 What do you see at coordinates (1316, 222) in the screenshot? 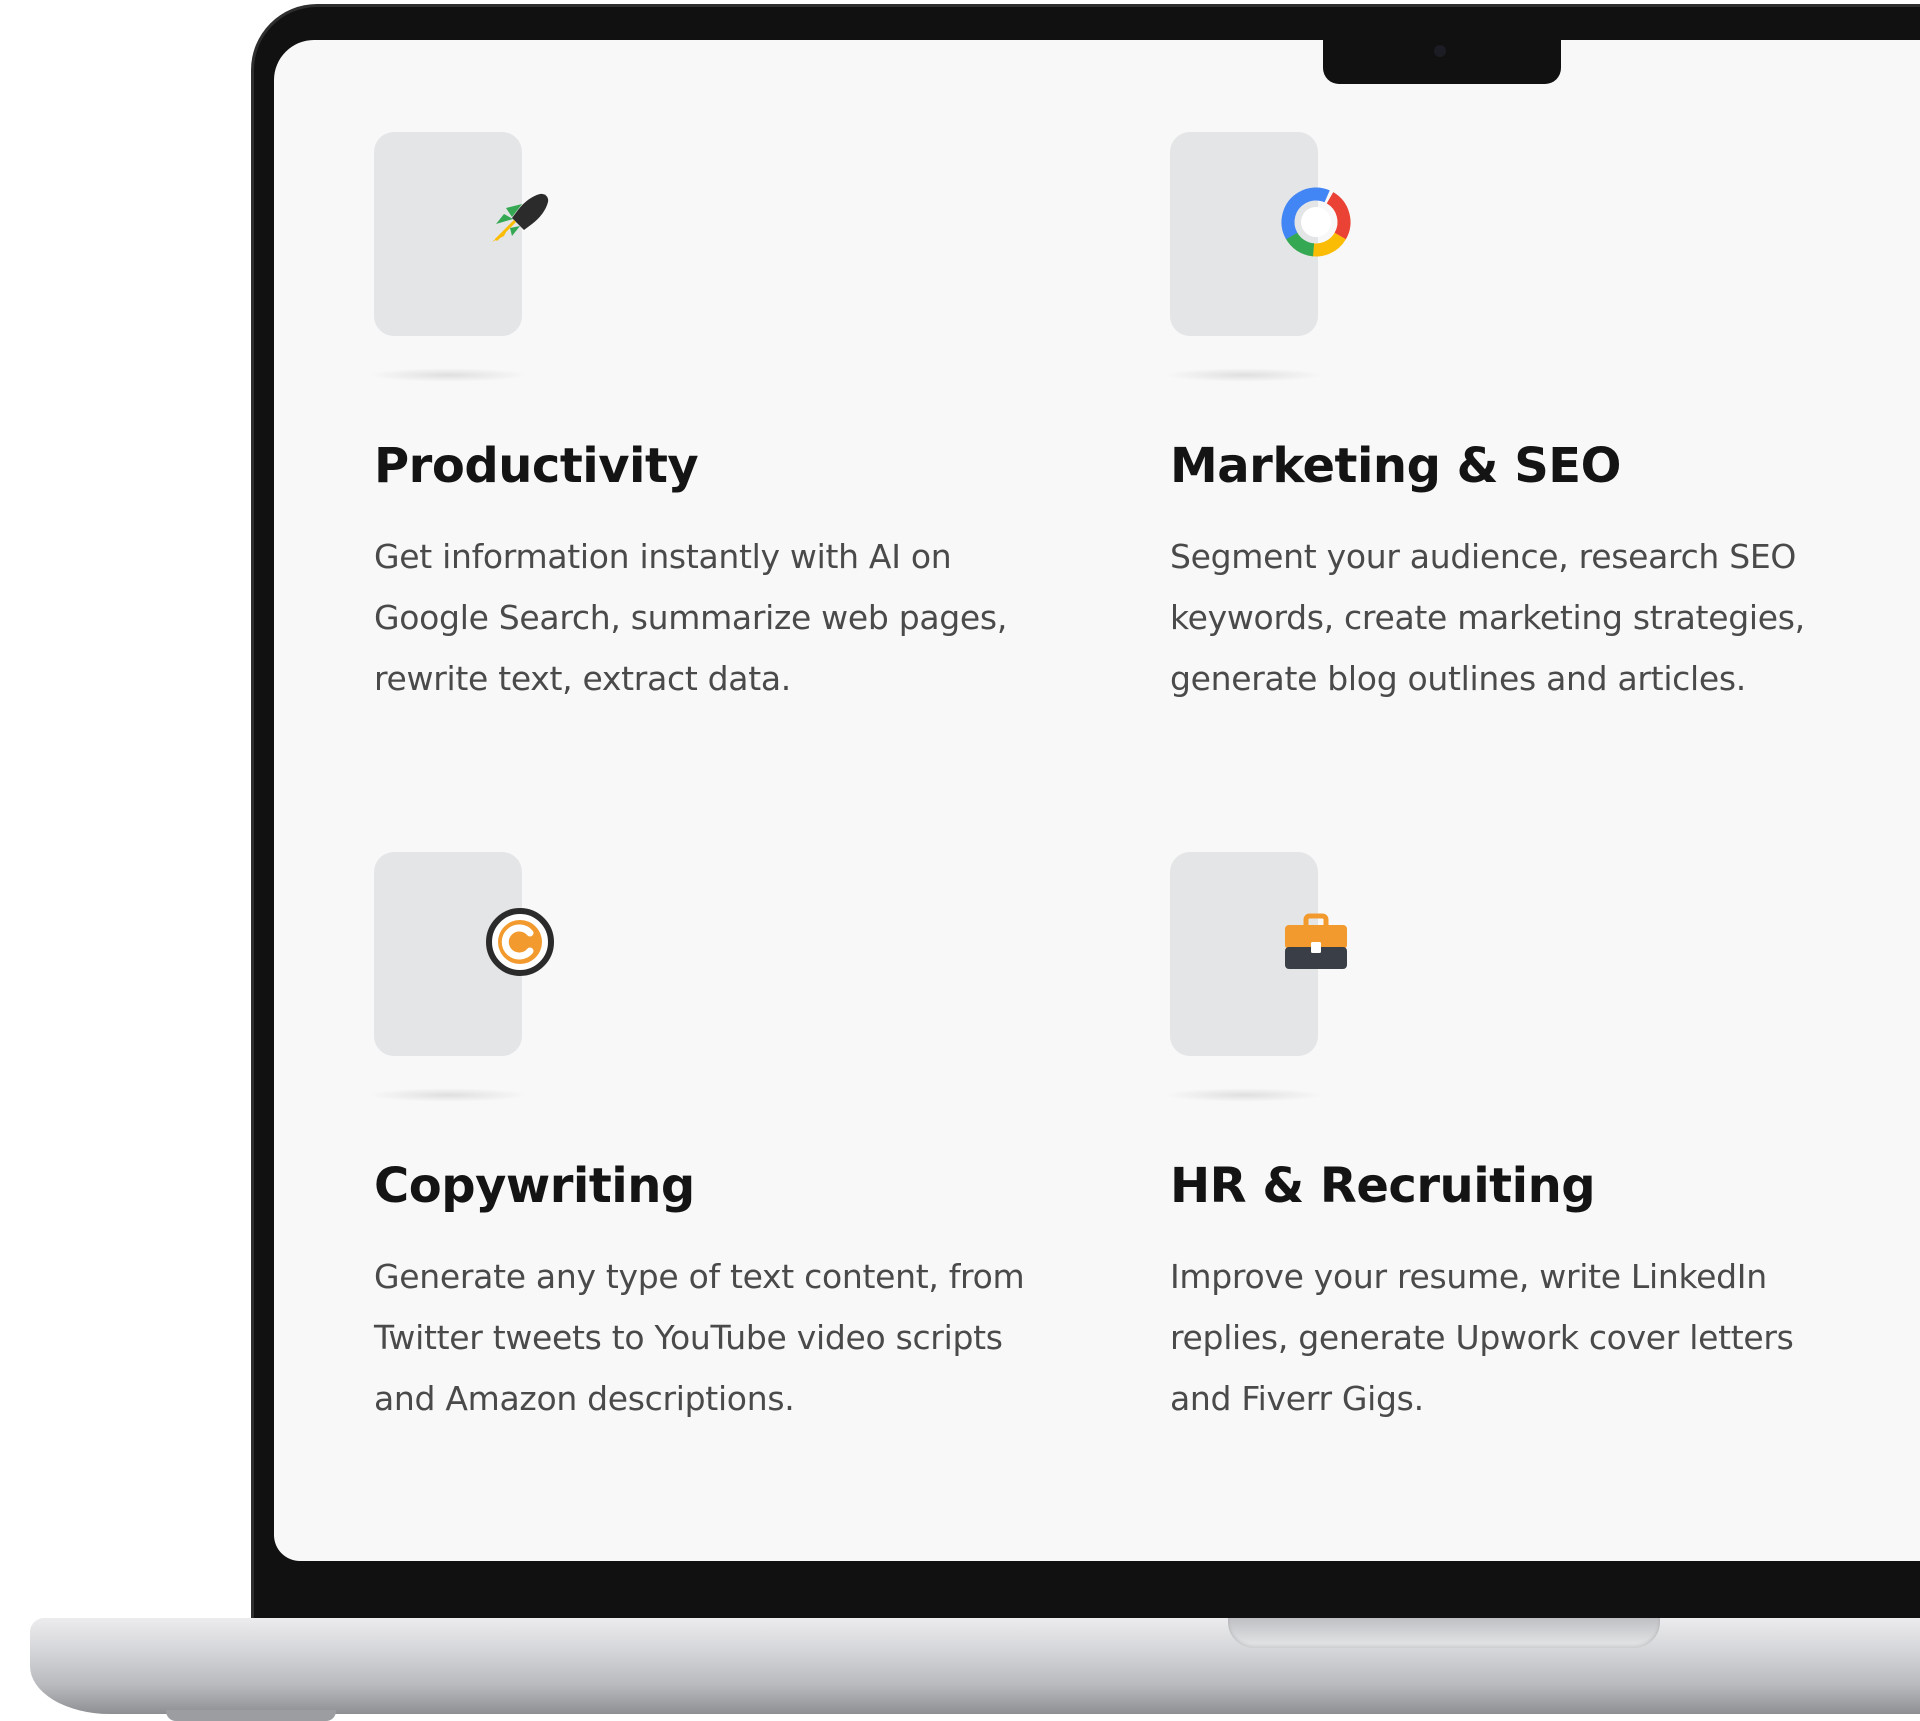
I see `google-ads-icon` at bounding box center [1316, 222].